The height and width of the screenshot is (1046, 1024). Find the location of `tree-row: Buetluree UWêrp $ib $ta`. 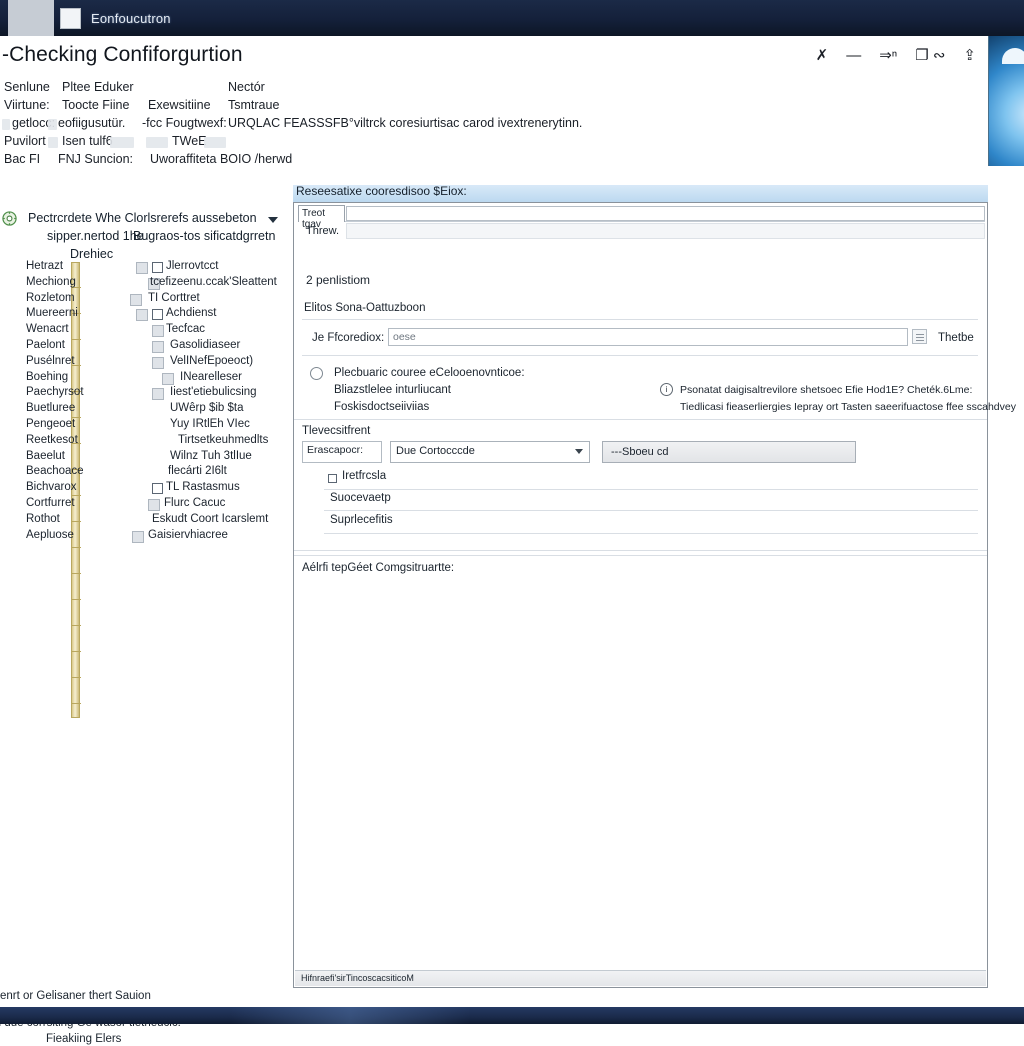

tree-row: Buetluree UWêrp $ib $ta is located at coordinates (145, 410).